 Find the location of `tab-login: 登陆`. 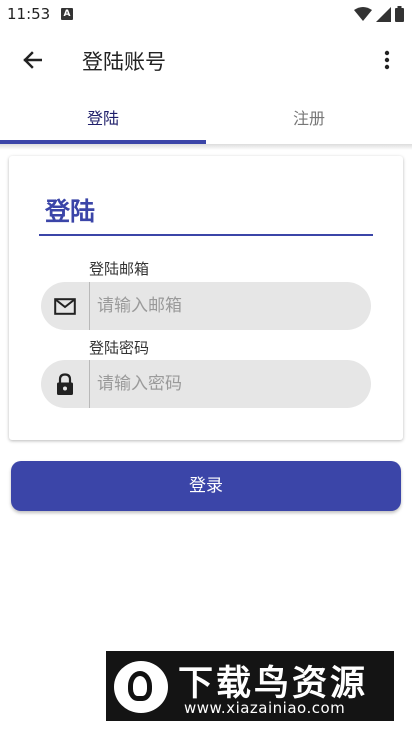

tab-login: 登陆 is located at coordinates (103, 120).